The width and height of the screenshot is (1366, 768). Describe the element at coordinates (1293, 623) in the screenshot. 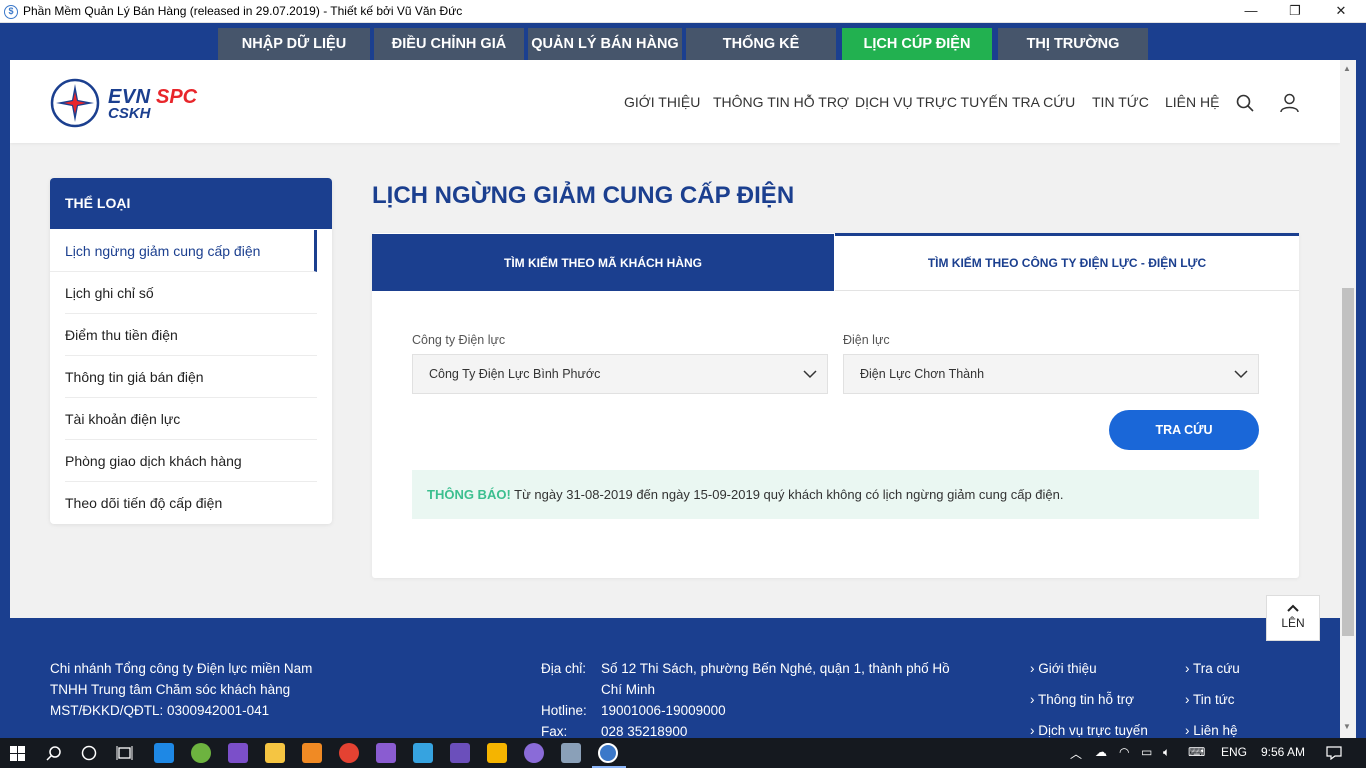

I see `scroll-up-label: LÊN` at that location.